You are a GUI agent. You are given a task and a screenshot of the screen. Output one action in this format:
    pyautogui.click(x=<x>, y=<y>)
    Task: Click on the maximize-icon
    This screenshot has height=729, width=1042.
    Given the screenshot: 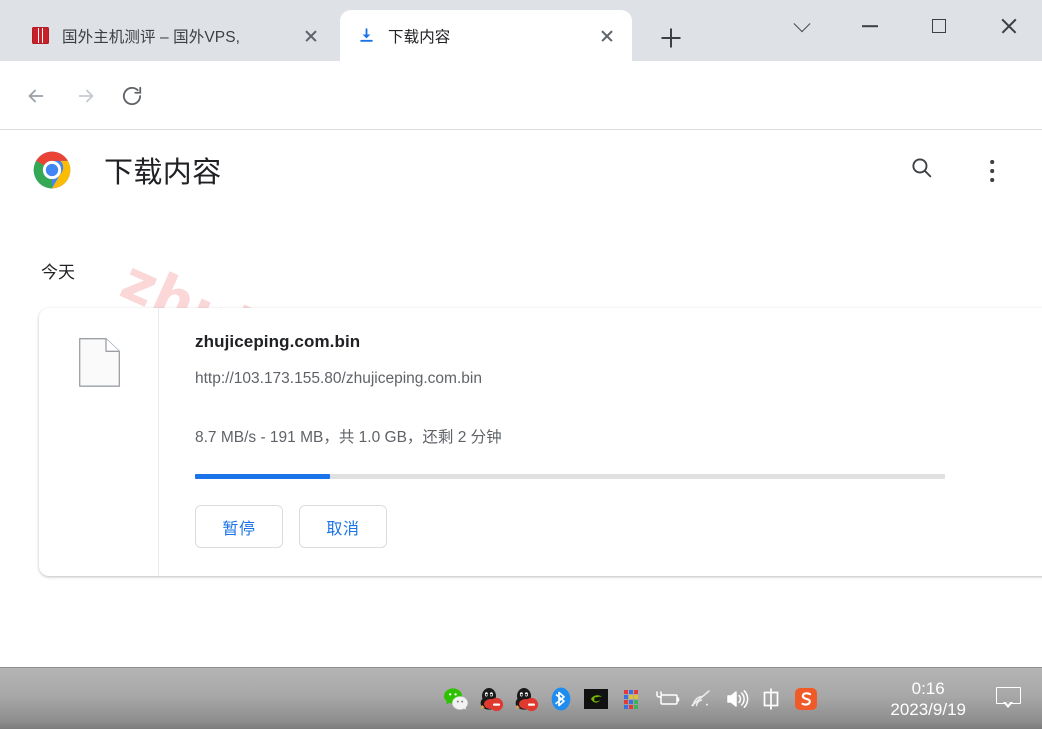 What is the action you would take?
    pyautogui.click(x=939, y=26)
    